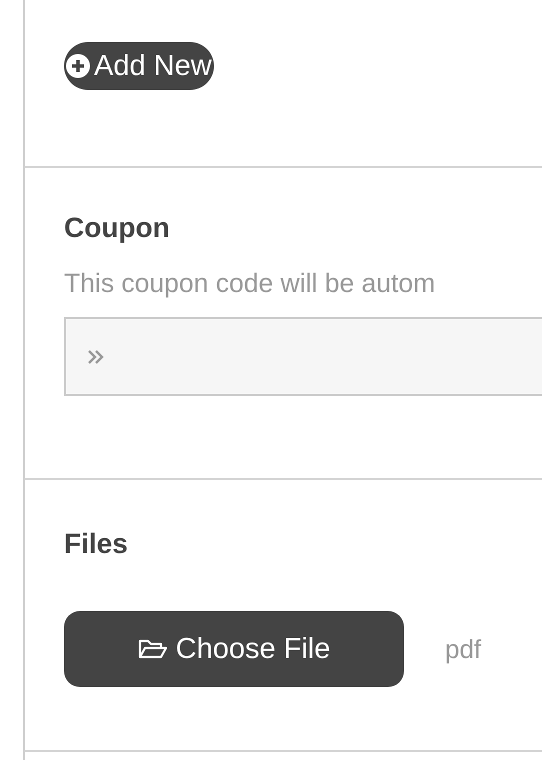 The image size is (542, 760). I want to click on coupon-input-field, so click(303, 356).